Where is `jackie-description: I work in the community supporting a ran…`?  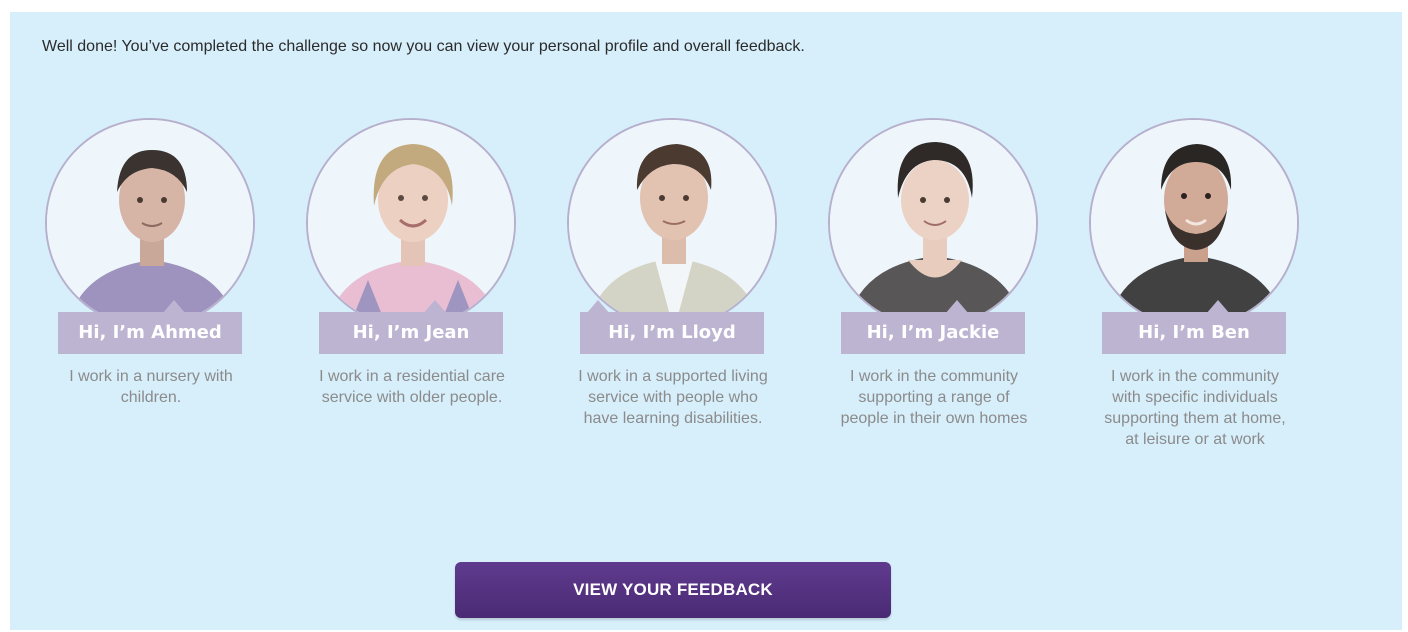 jackie-description: I work in the community supporting a ran… is located at coordinates (934, 397).